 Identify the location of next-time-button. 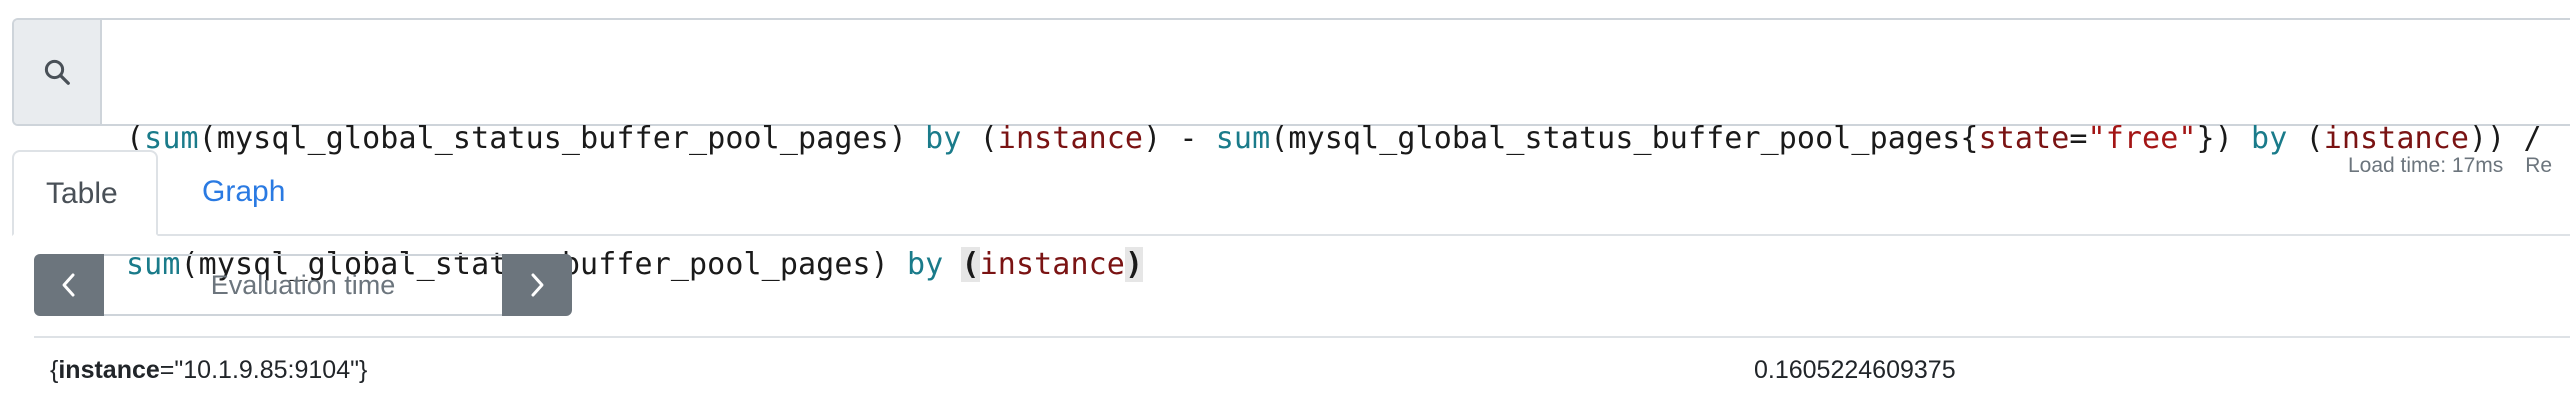
(537, 285).